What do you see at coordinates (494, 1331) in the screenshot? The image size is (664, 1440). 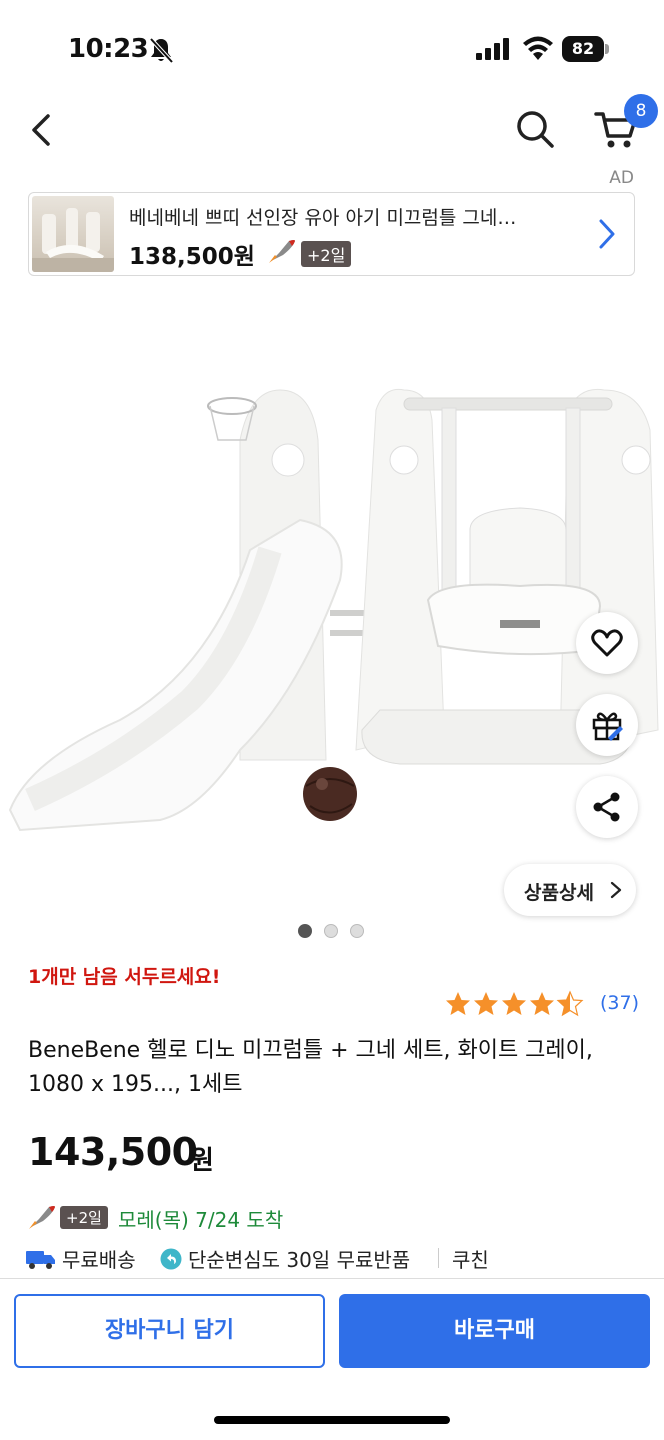 I see `buy-now-button: 바로구매` at bounding box center [494, 1331].